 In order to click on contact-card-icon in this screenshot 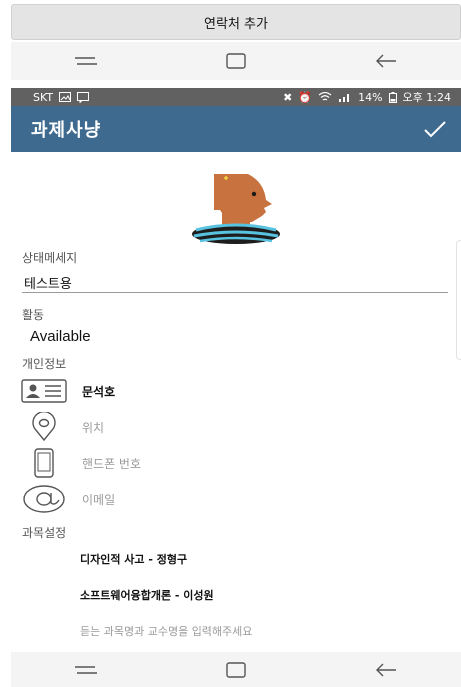, I will do `click(44, 391)`.